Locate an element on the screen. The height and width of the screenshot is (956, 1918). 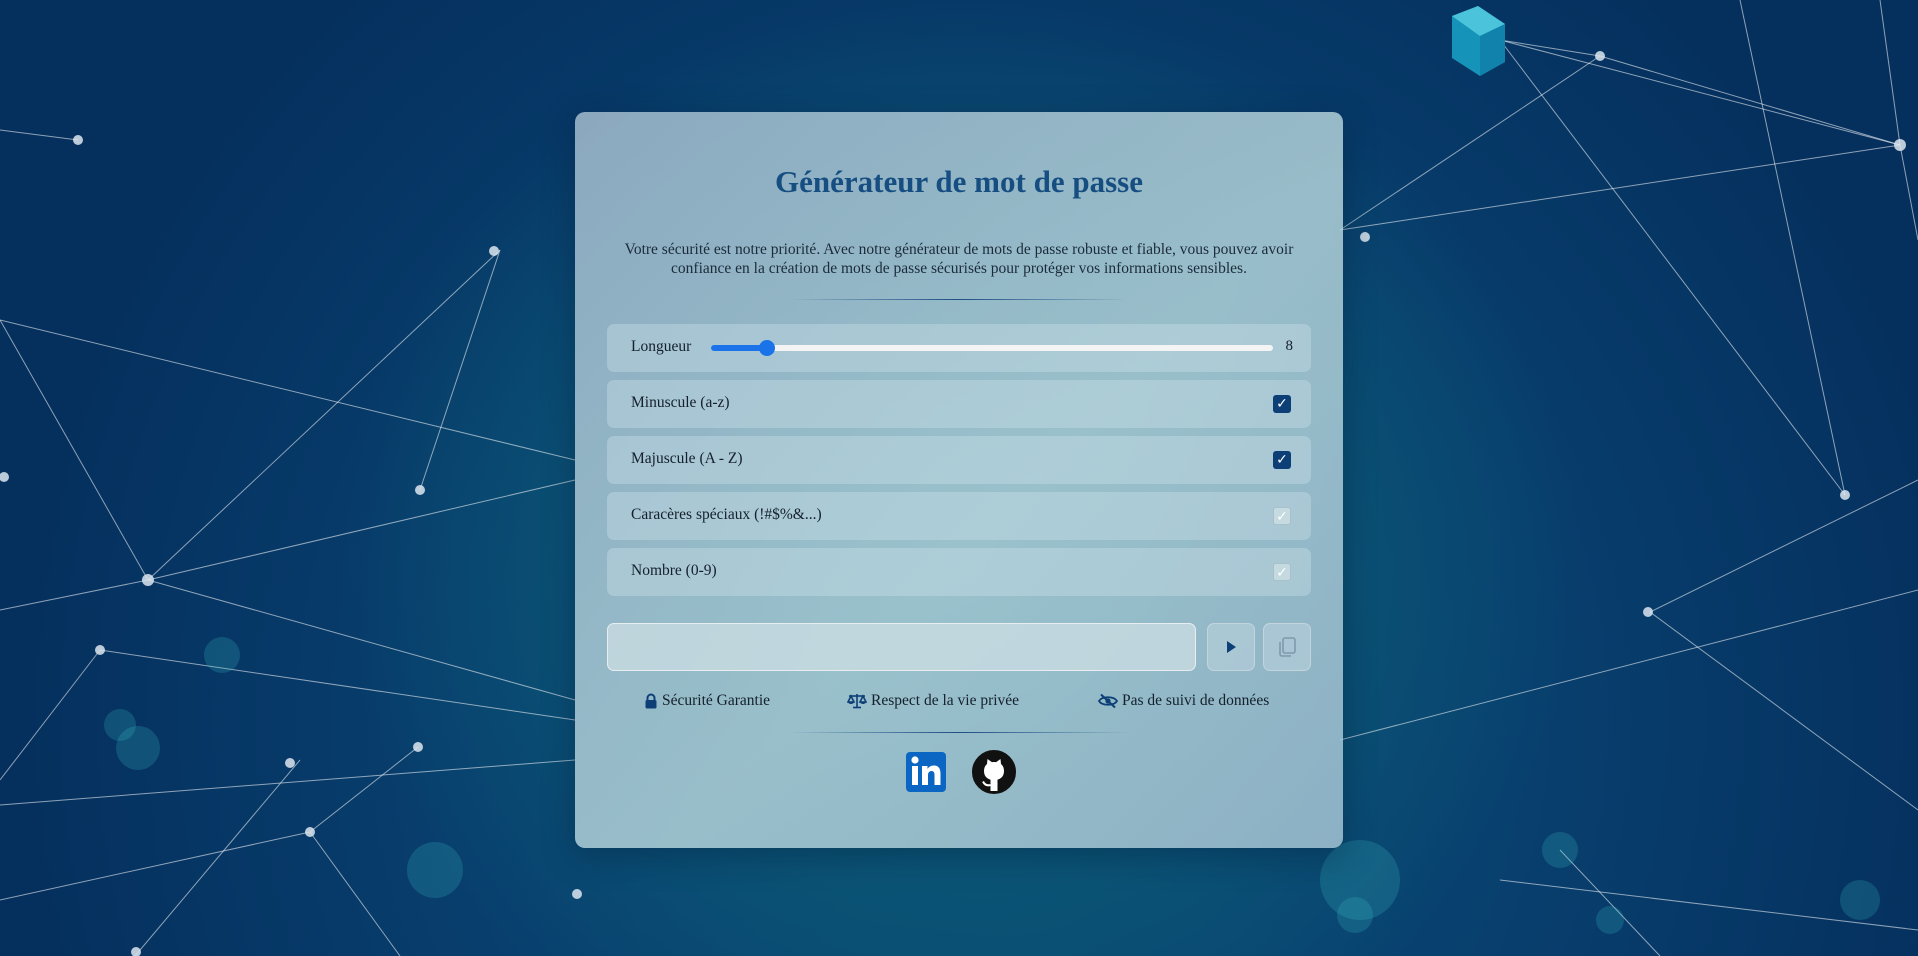
play-icon is located at coordinates (1231, 647).